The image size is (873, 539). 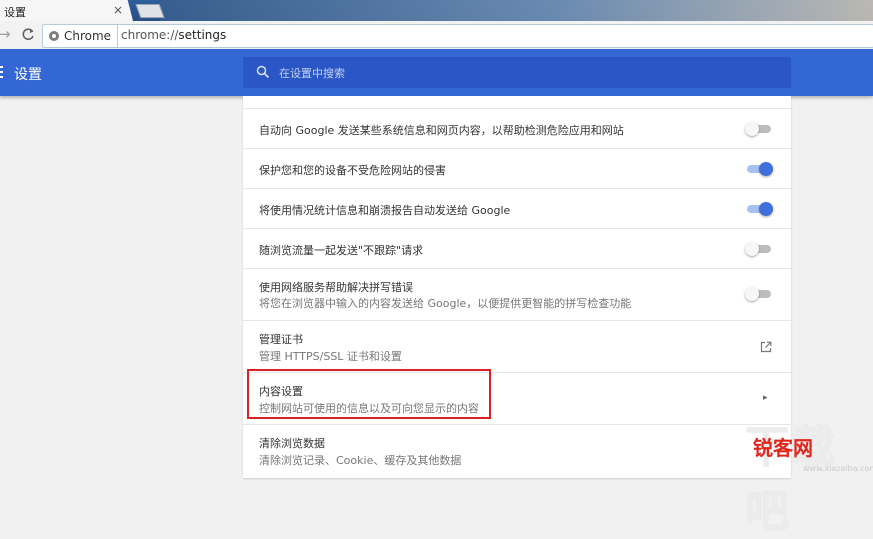 I want to click on tab-close-icon: ×, so click(x=118, y=10).